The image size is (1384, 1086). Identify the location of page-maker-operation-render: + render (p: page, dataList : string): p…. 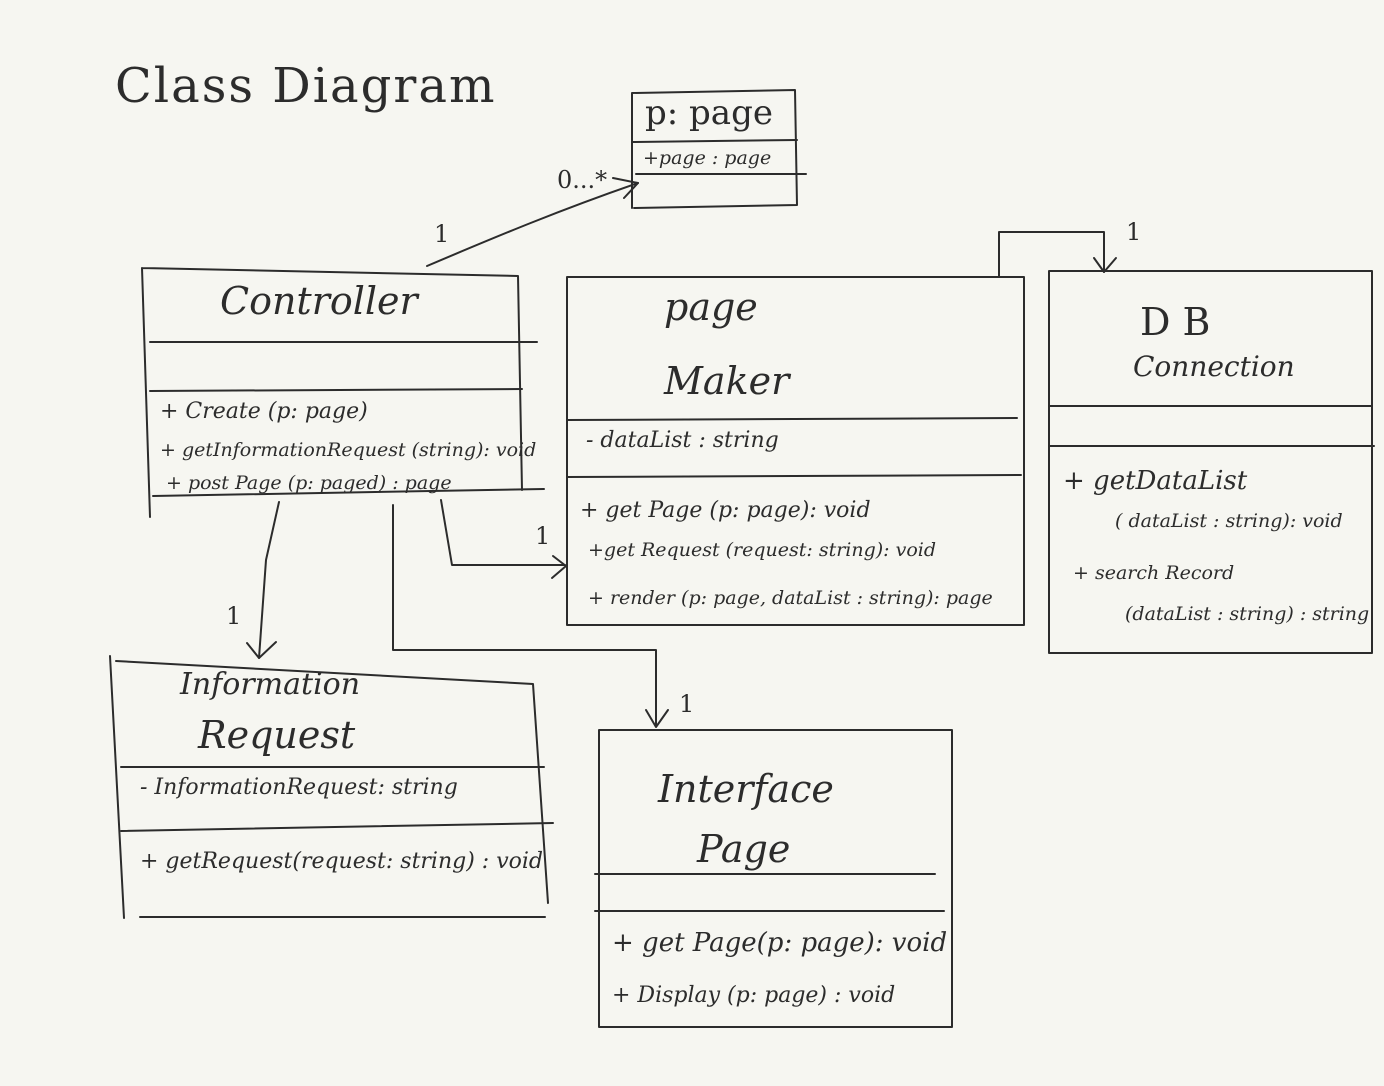
(790, 598).